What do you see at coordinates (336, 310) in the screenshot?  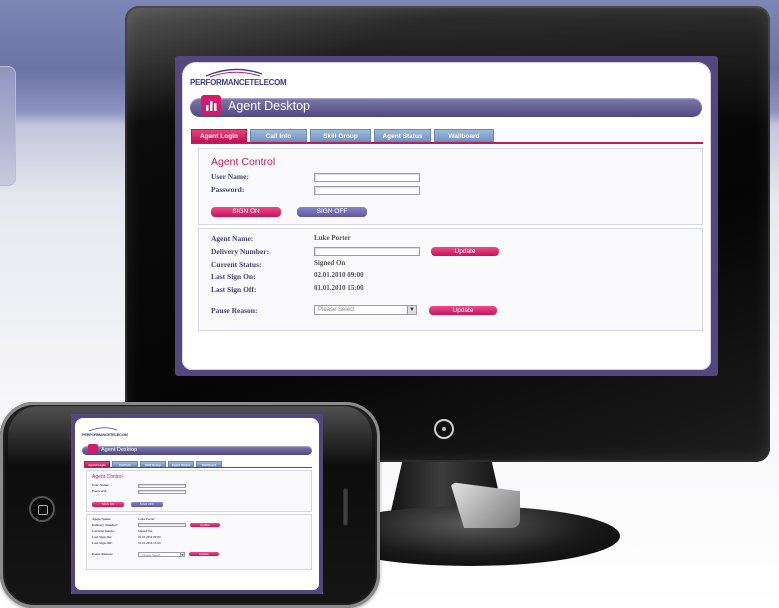 I see `pause-reason-selected: Please Select` at bounding box center [336, 310].